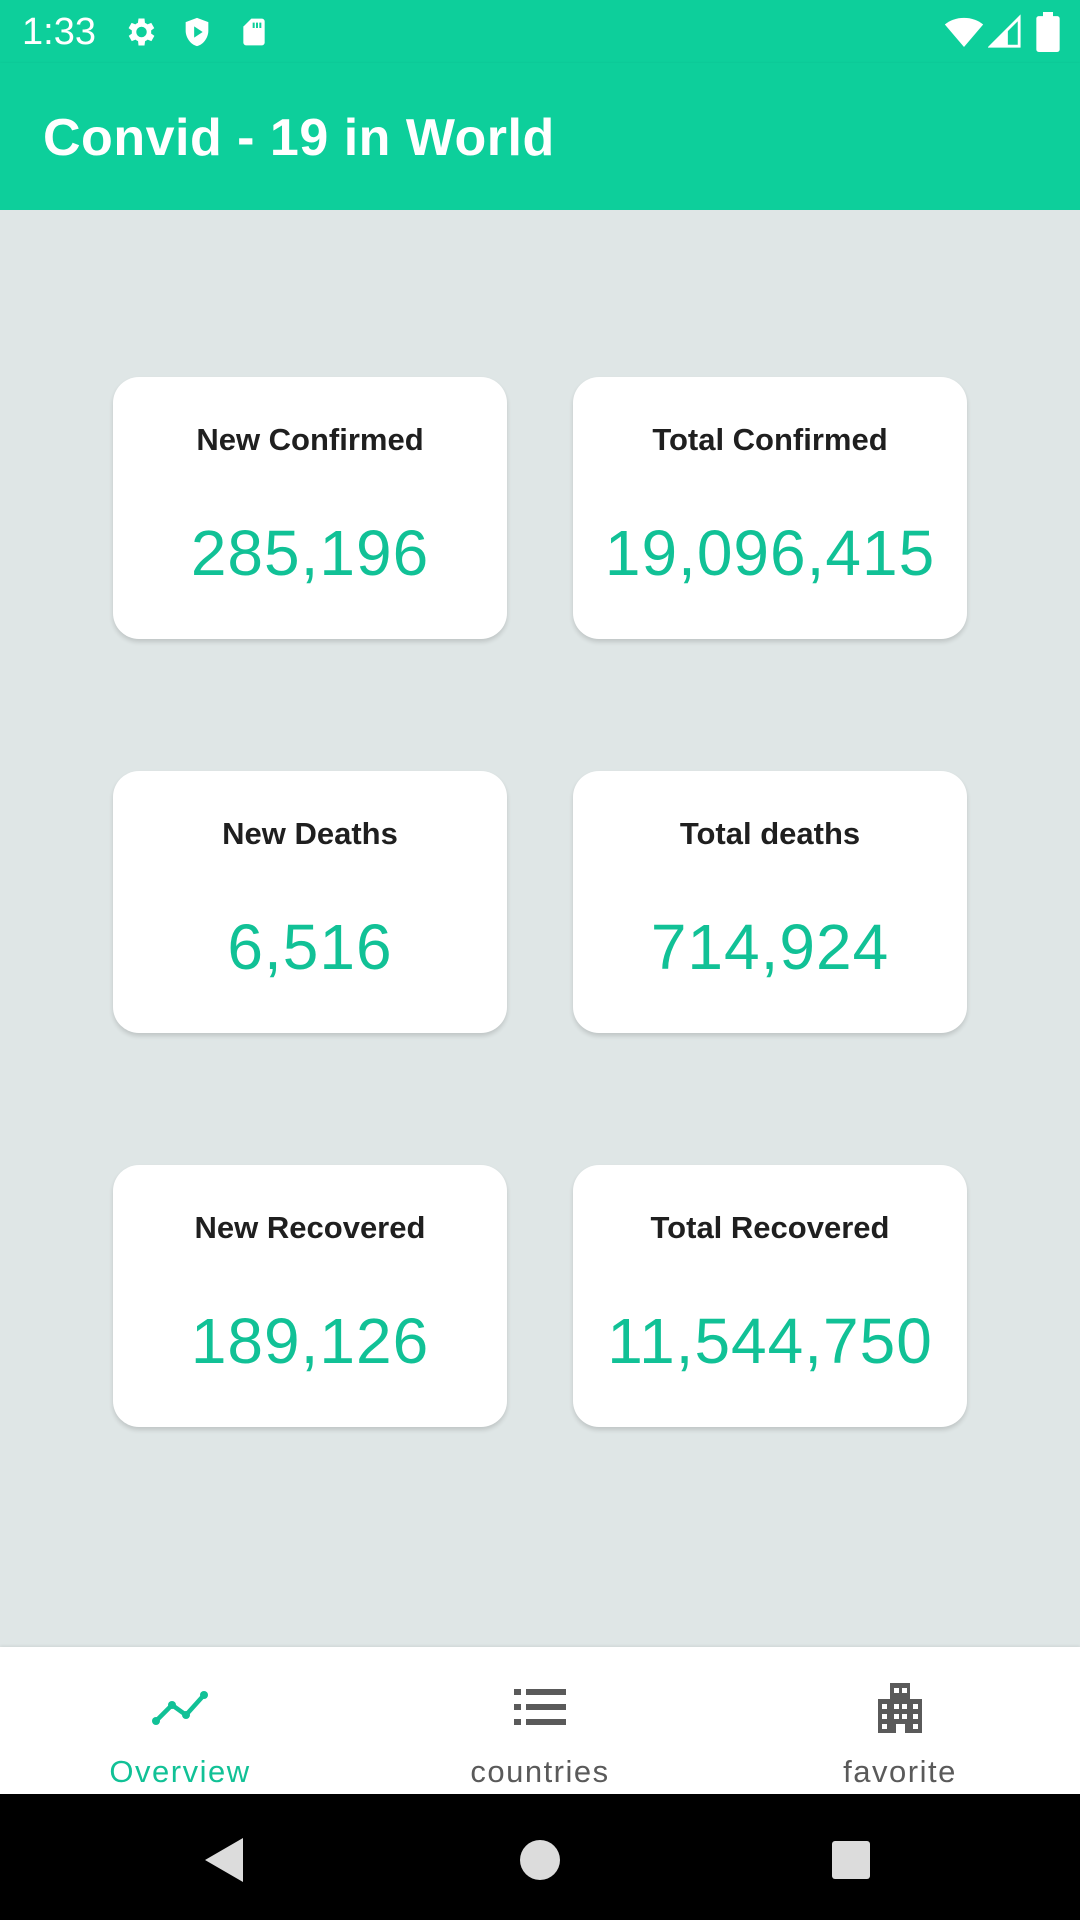  Describe the element at coordinates (770, 1341) in the screenshot. I see `stat-value: 11,544,750` at that location.